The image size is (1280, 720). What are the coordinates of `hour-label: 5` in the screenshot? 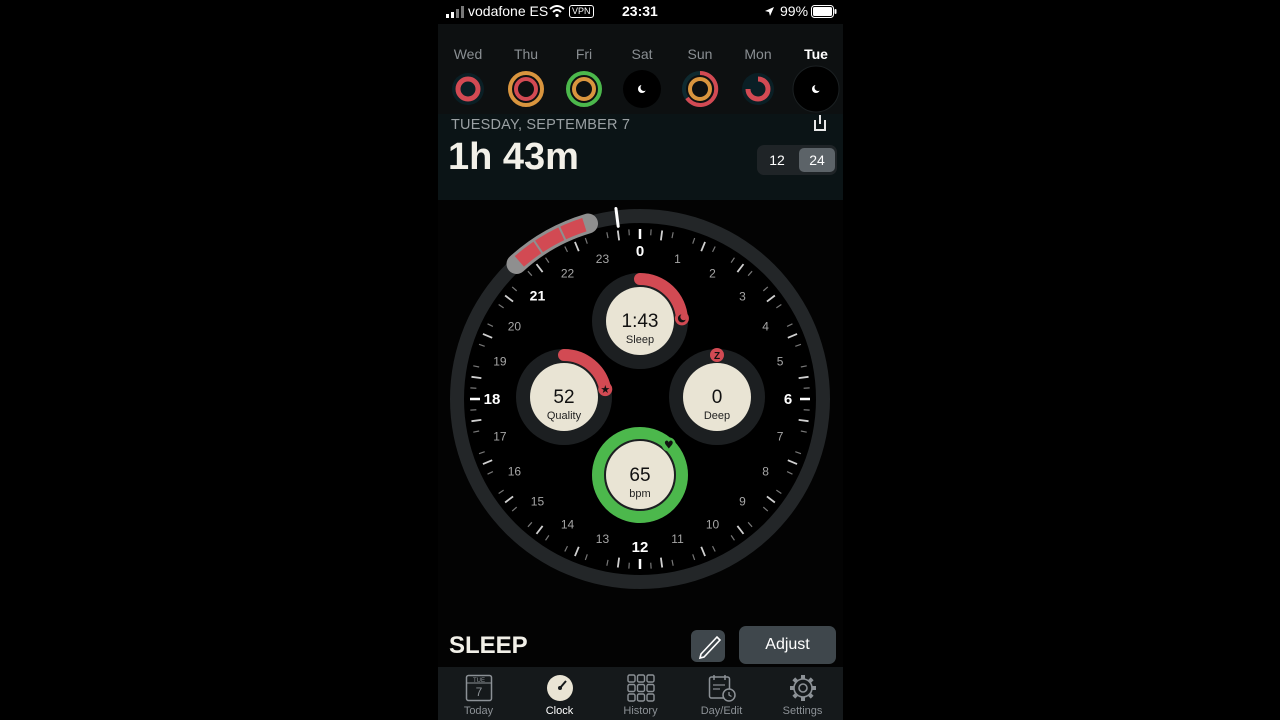 It's located at (780, 361).